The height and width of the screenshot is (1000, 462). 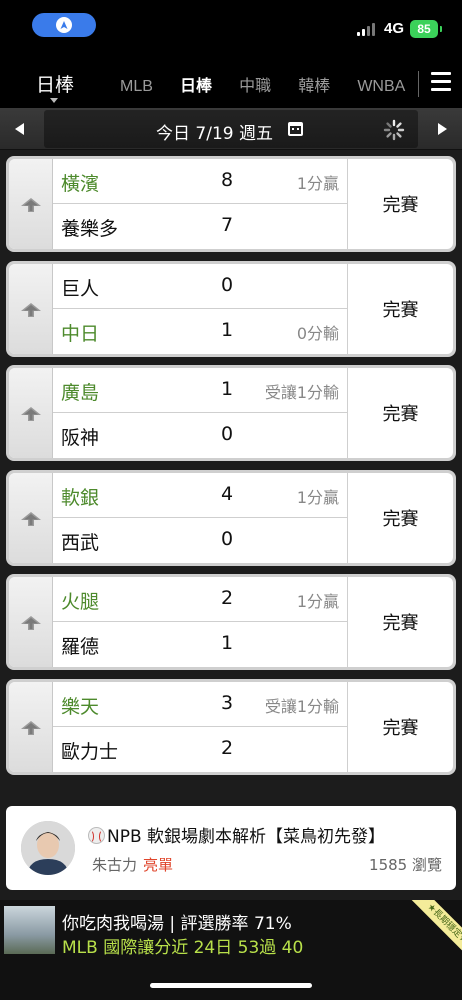 I want to click on calendar-icon, so click(x=295, y=129).